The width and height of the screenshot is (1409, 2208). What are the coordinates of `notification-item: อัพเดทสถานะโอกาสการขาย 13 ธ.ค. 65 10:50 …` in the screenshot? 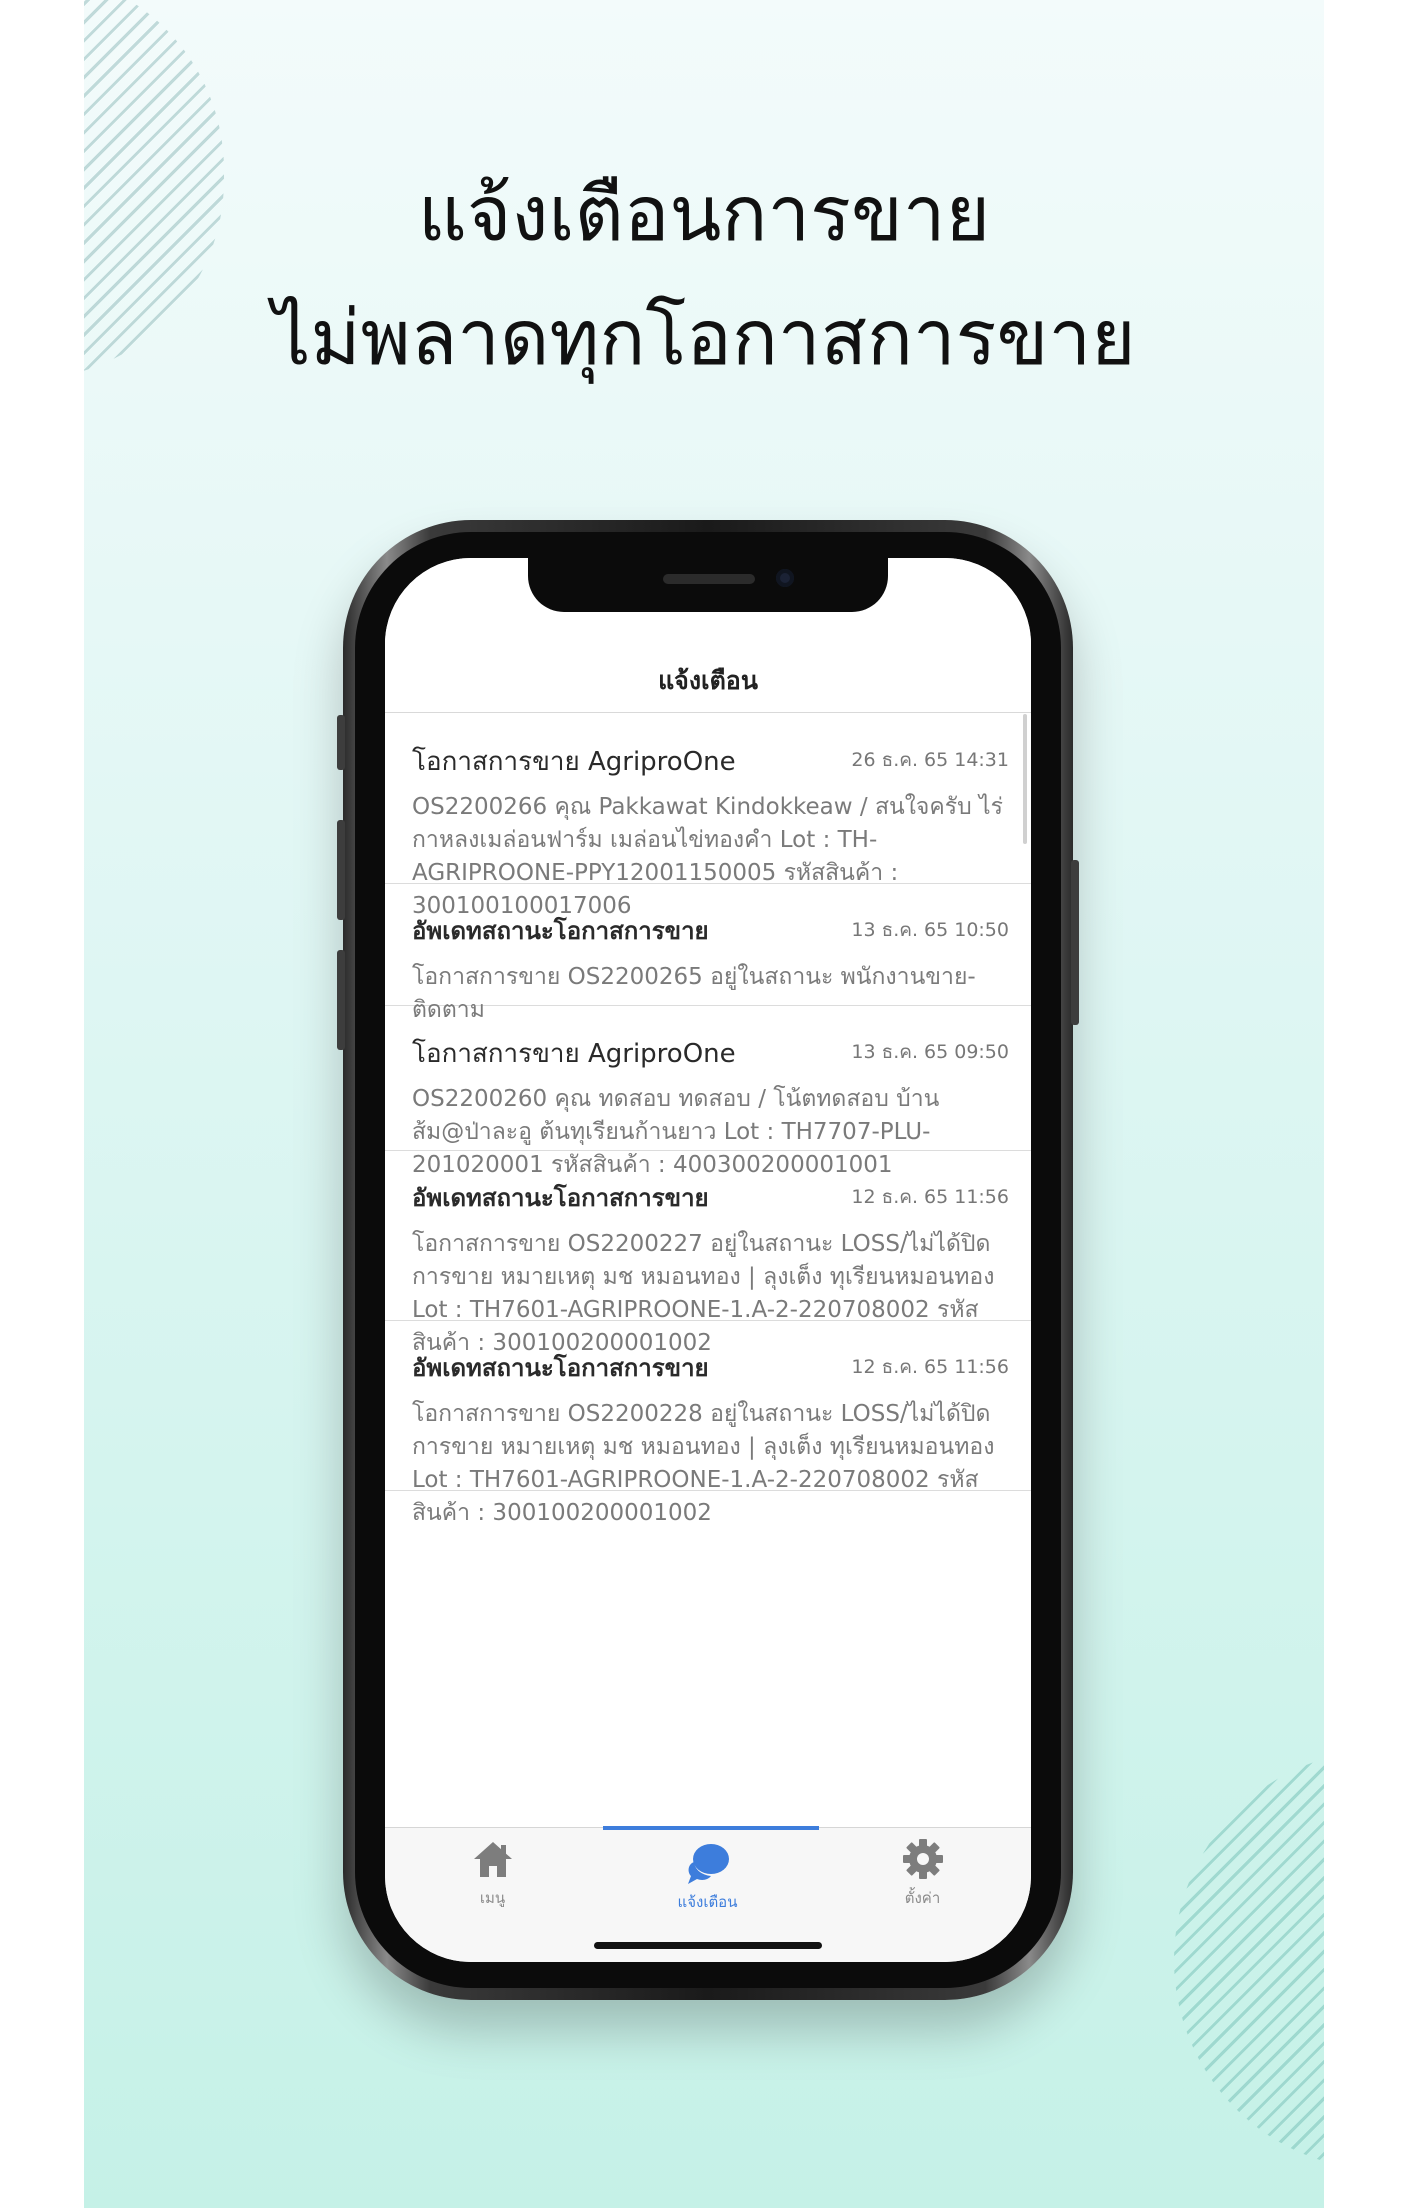 It's located at (708, 953).